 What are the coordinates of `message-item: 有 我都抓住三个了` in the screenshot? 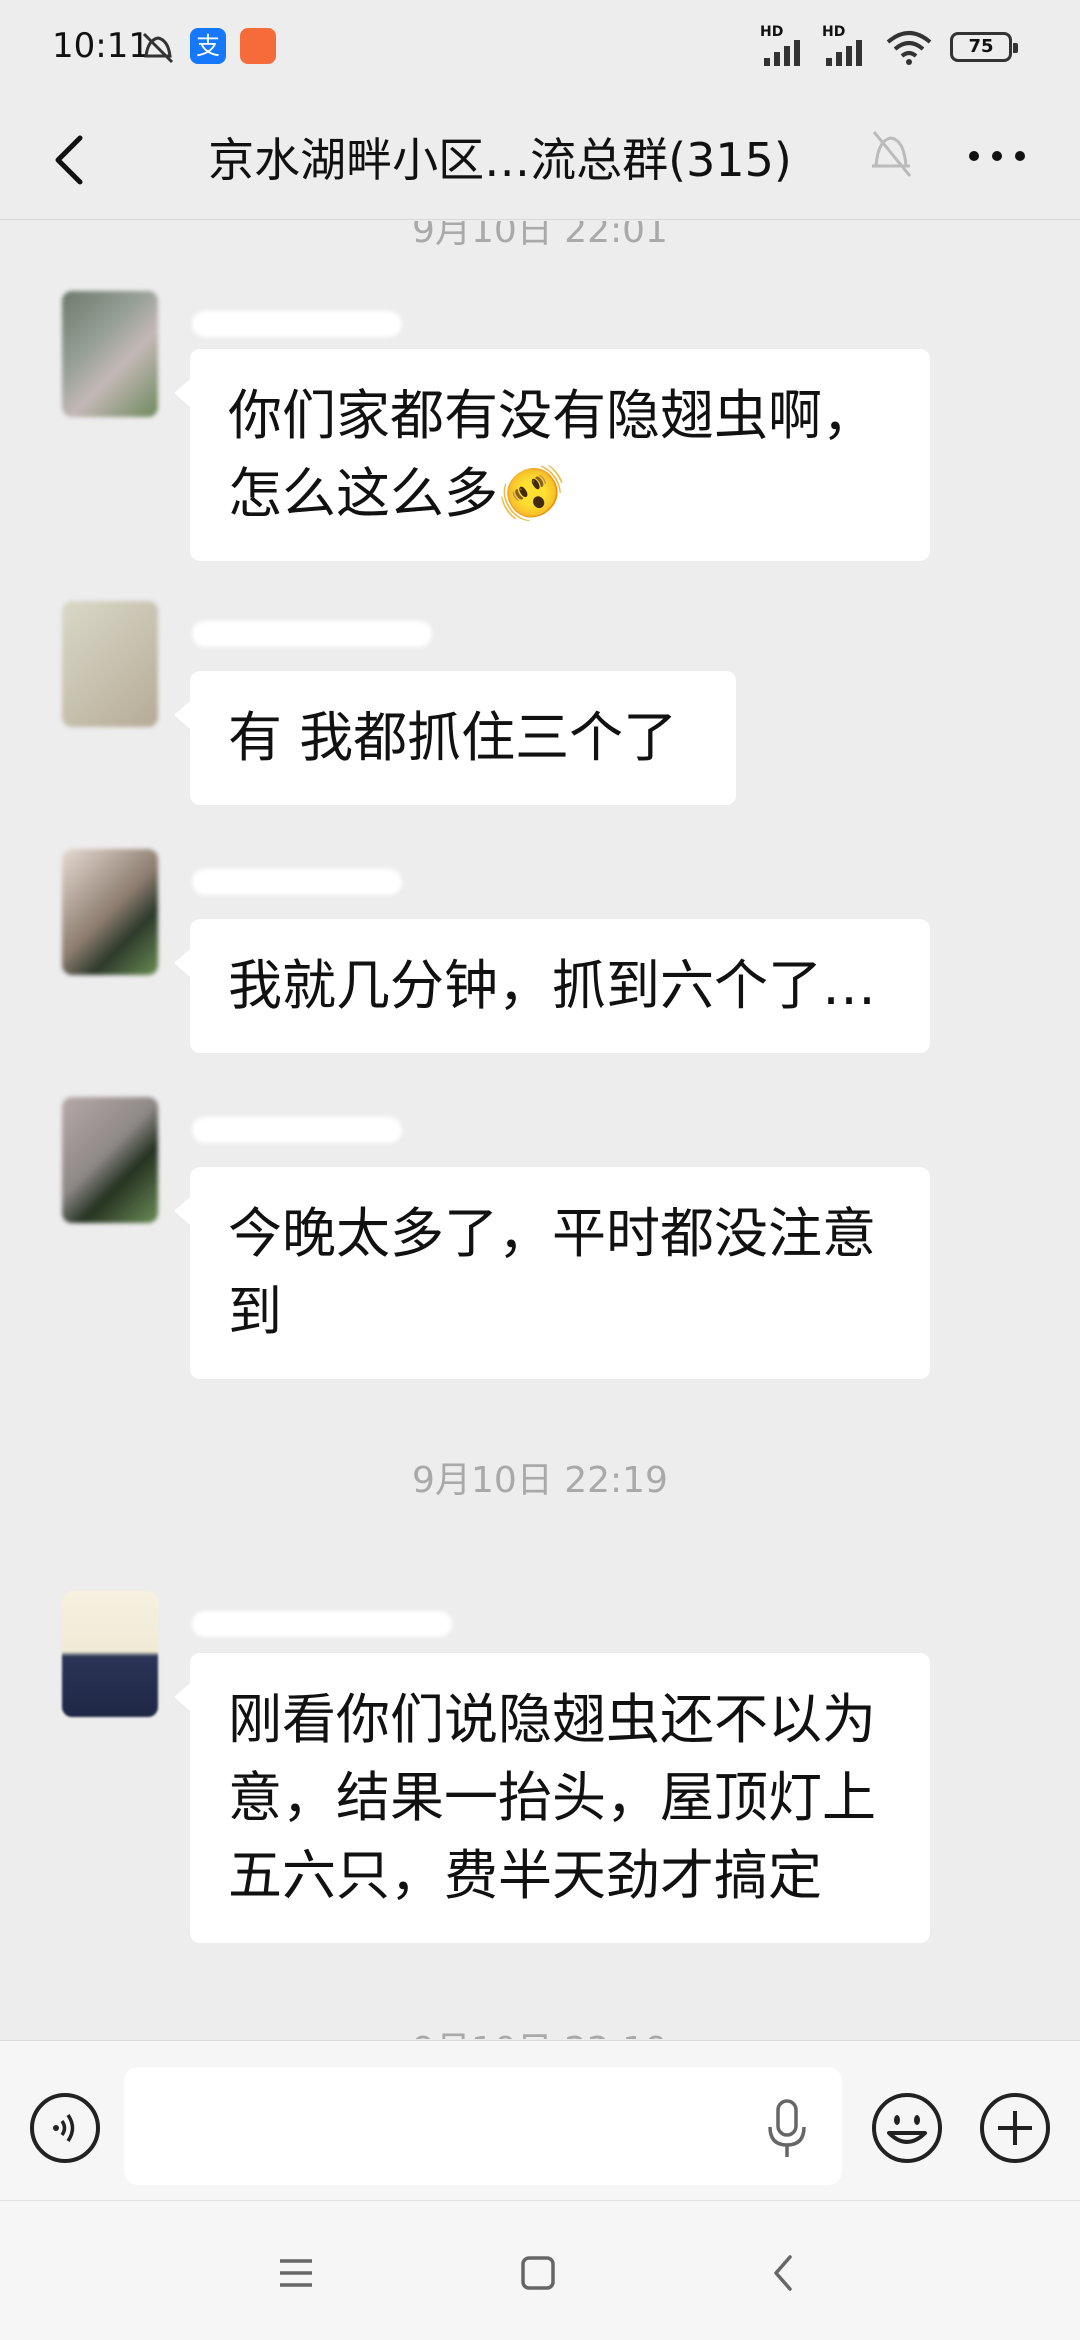 It's located at (512, 703).